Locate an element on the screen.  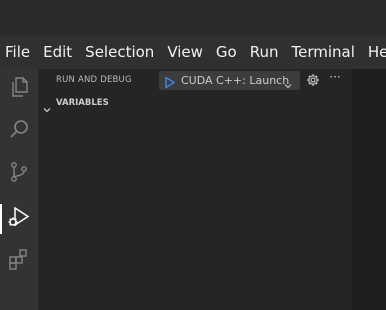
menu-edit: Edit is located at coordinates (57, 52).